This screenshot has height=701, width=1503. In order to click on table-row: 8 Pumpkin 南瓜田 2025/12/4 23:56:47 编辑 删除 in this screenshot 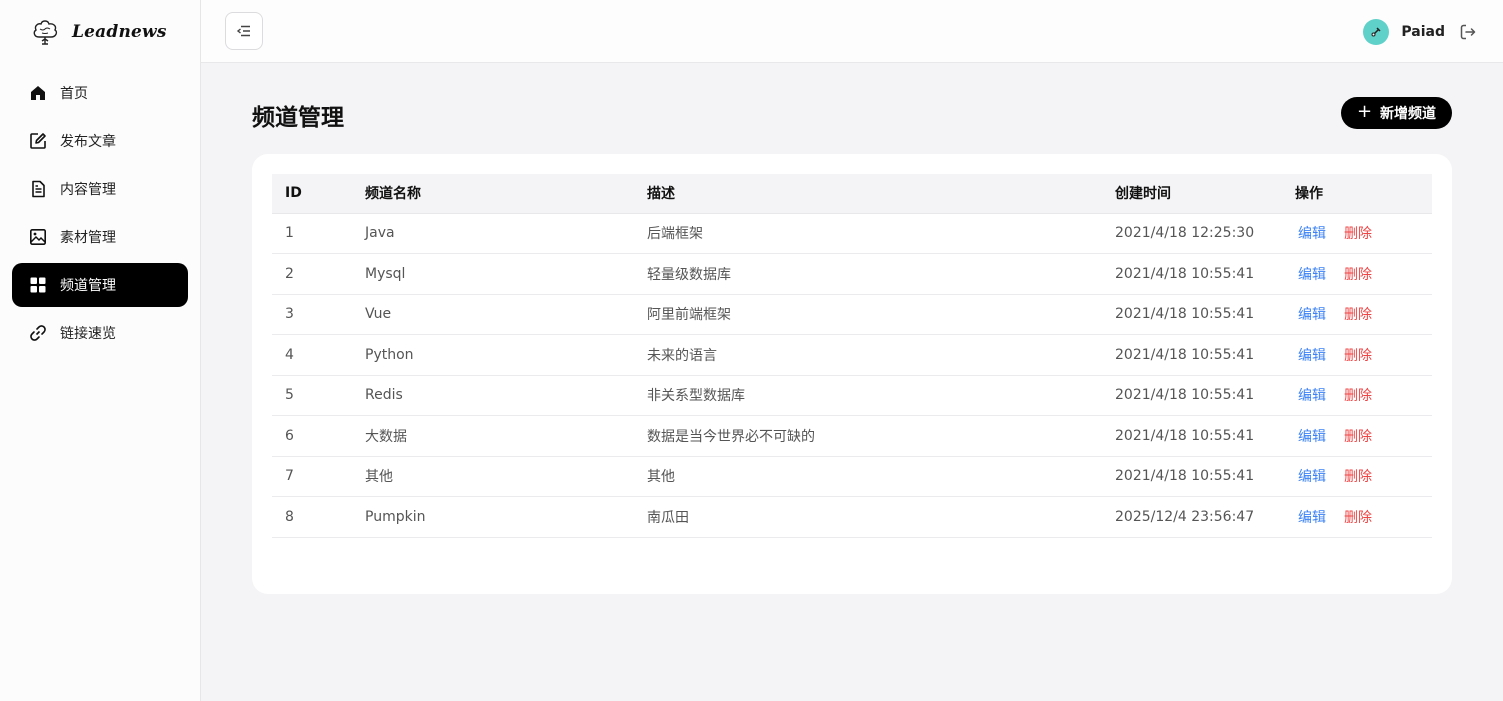, I will do `click(852, 517)`.